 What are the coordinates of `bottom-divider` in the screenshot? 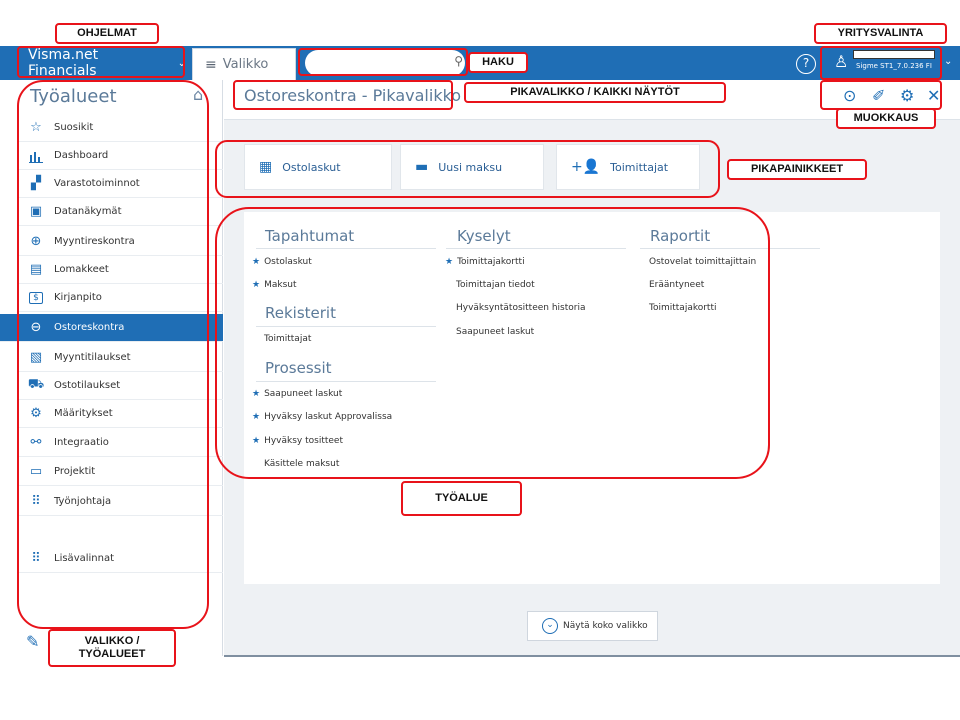 It's located at (592, 656).